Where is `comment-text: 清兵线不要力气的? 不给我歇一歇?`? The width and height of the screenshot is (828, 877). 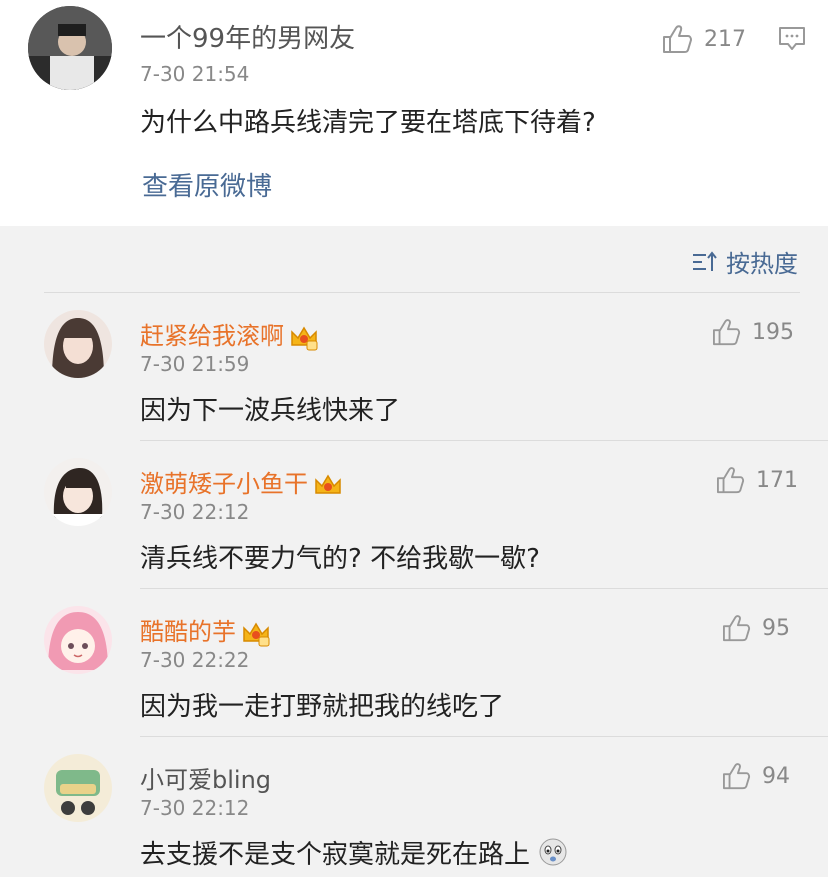 comment-text: 清兵线不要力气的? 不给我歇一歇? is located at coordinates (340, 559).